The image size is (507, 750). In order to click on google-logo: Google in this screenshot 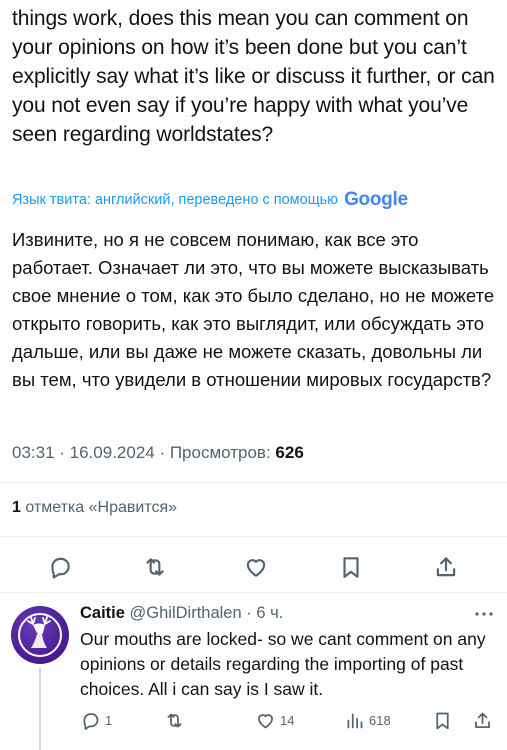, I will do `click(376, 200)`.